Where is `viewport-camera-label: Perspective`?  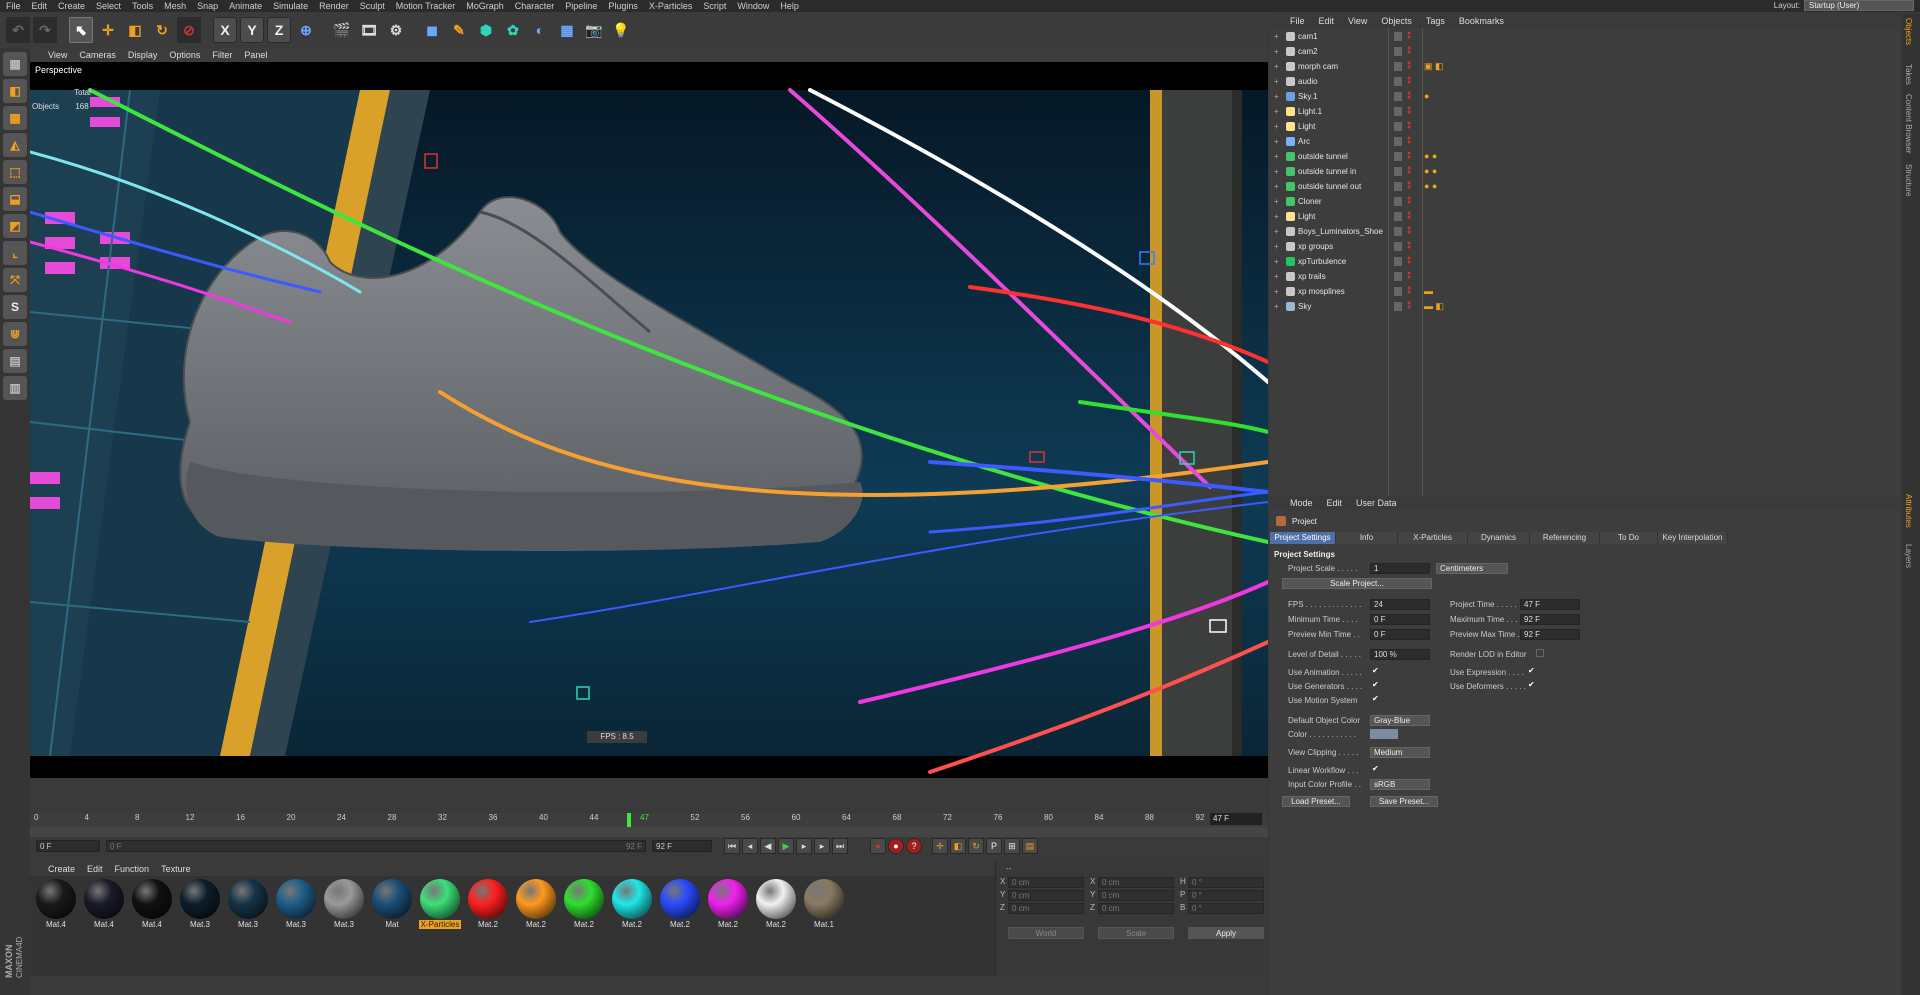 viewport-camera-label: Perspective is located at coordinates (59, 70).